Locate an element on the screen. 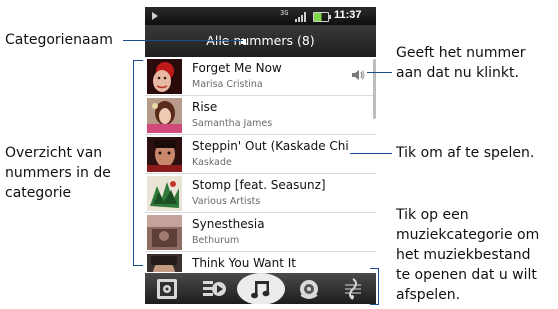  tab-songs is located at coordinates (261, 288).